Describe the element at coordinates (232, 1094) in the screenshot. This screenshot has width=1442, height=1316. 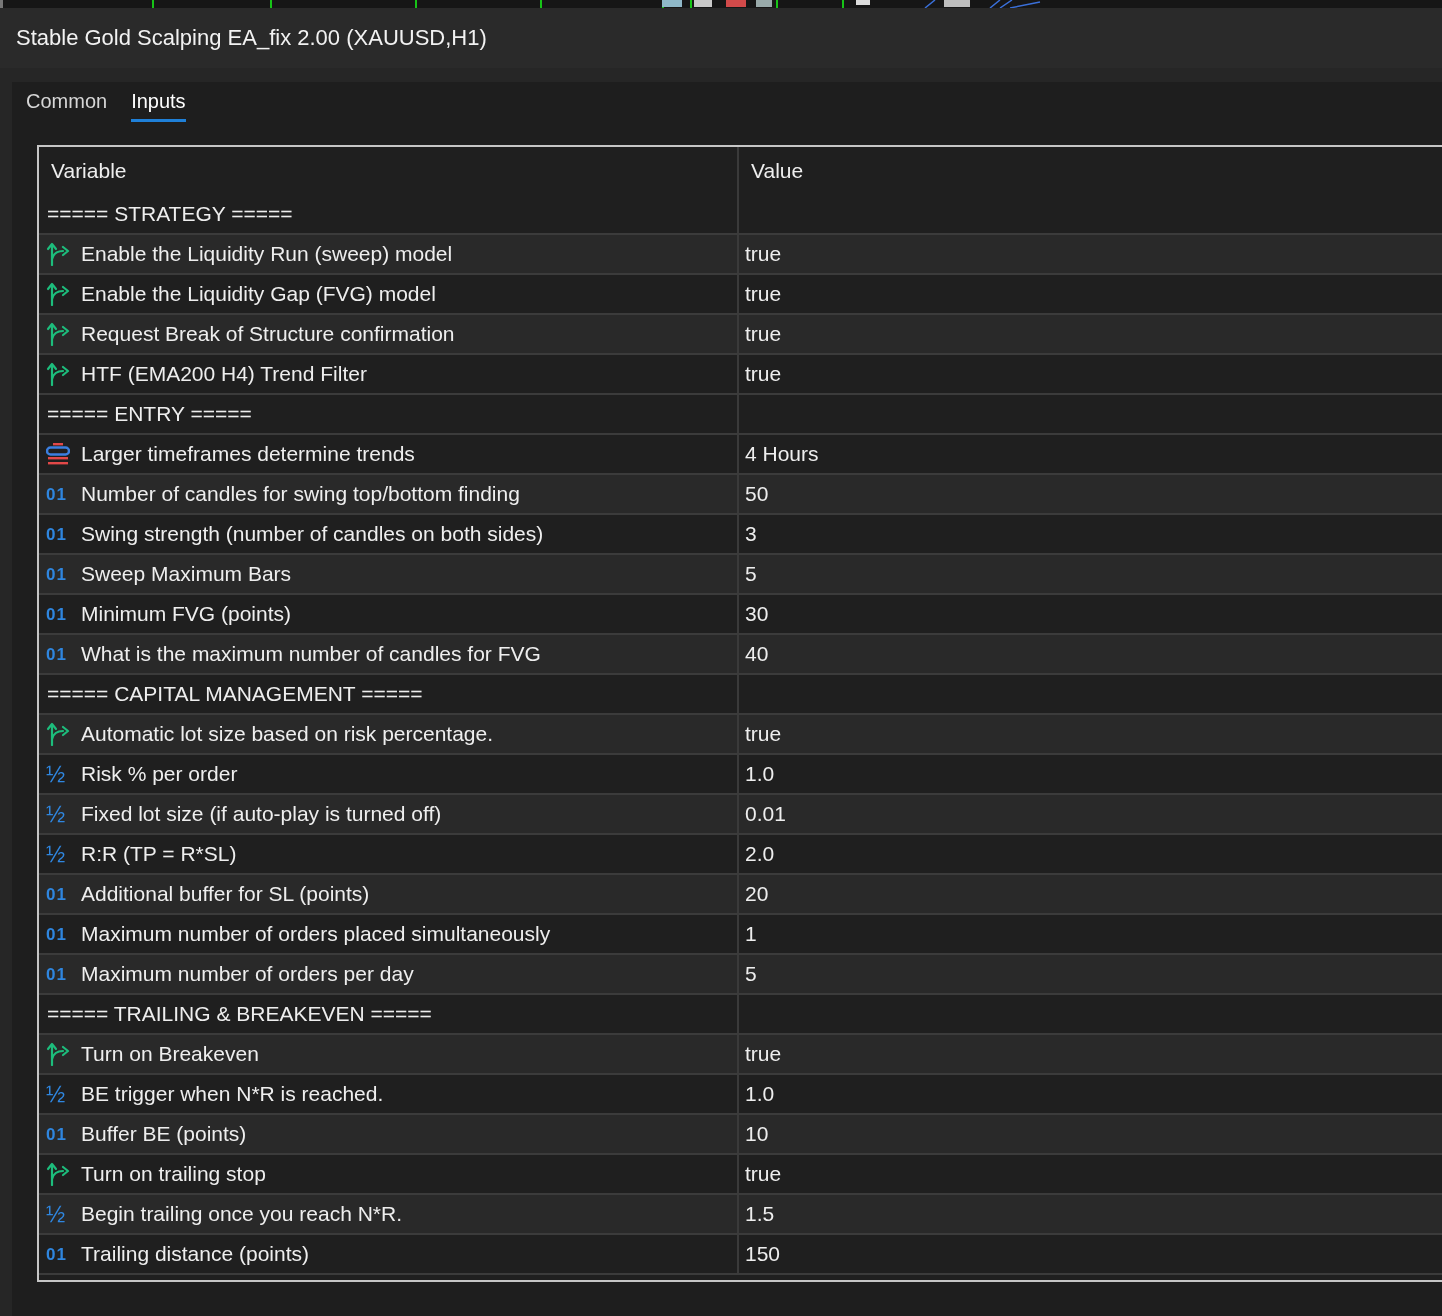
I see `variable-label: BE trigger when N*R is reached.` at that location.